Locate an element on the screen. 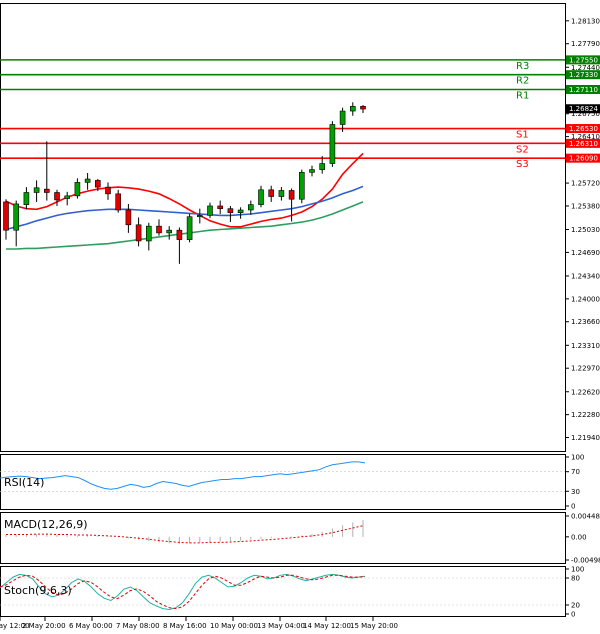 The image size is (600, 634). time-tick-label: 14 May 12:00 is located at coordinates (327, 626).